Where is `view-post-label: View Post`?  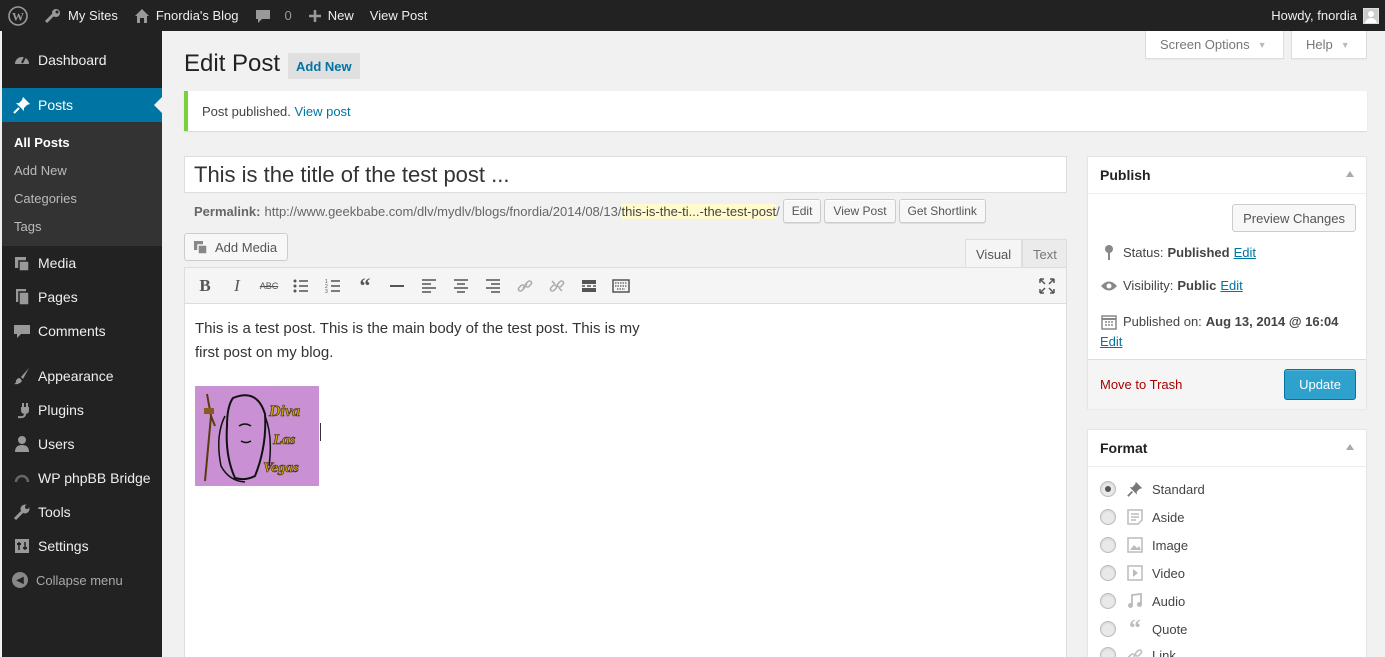 view-post-label: View Post is located at coordinates (398, 15).